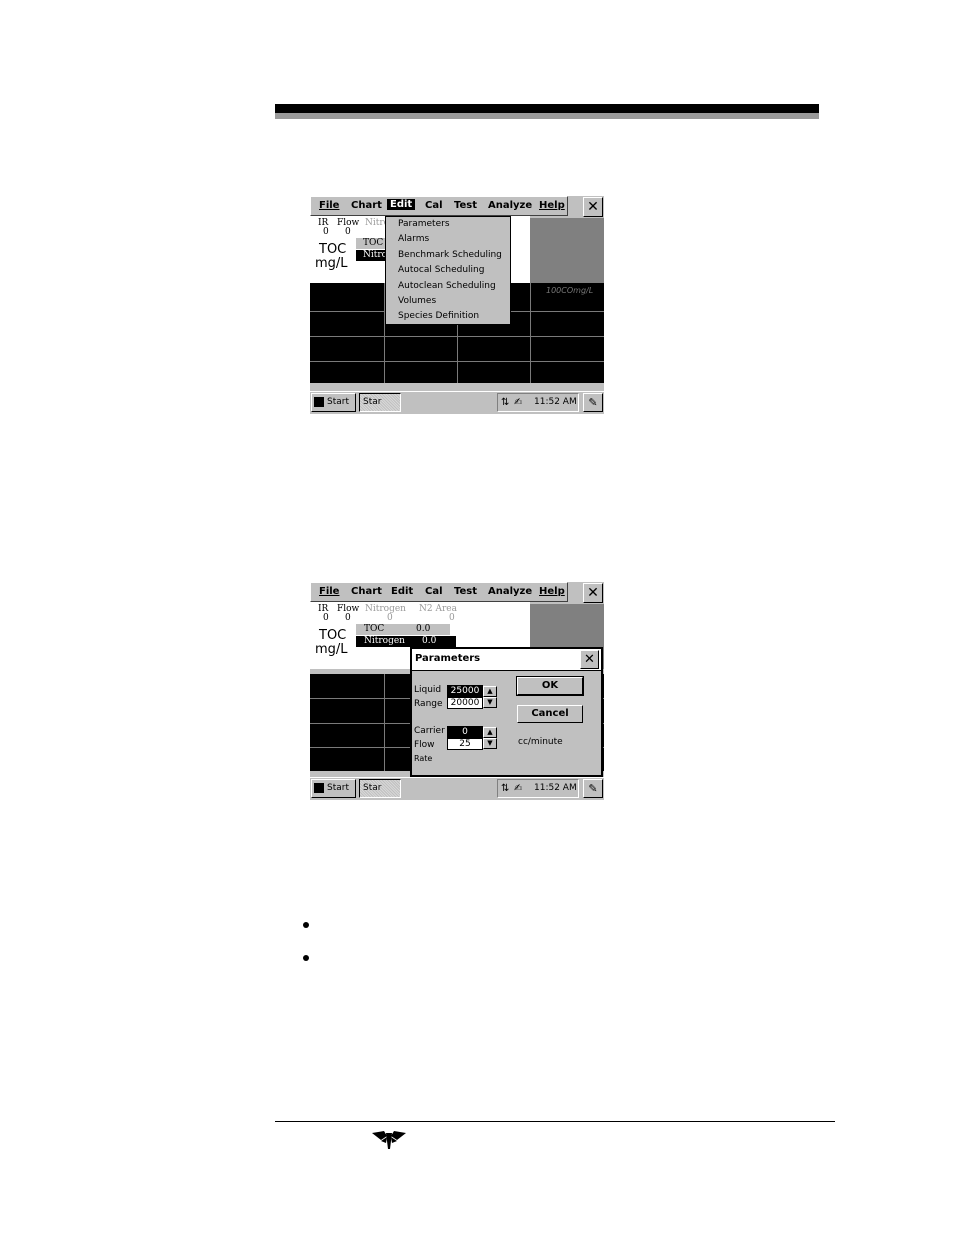  I want to click on carrier-flow-high-input: 0, so click(465, 732).